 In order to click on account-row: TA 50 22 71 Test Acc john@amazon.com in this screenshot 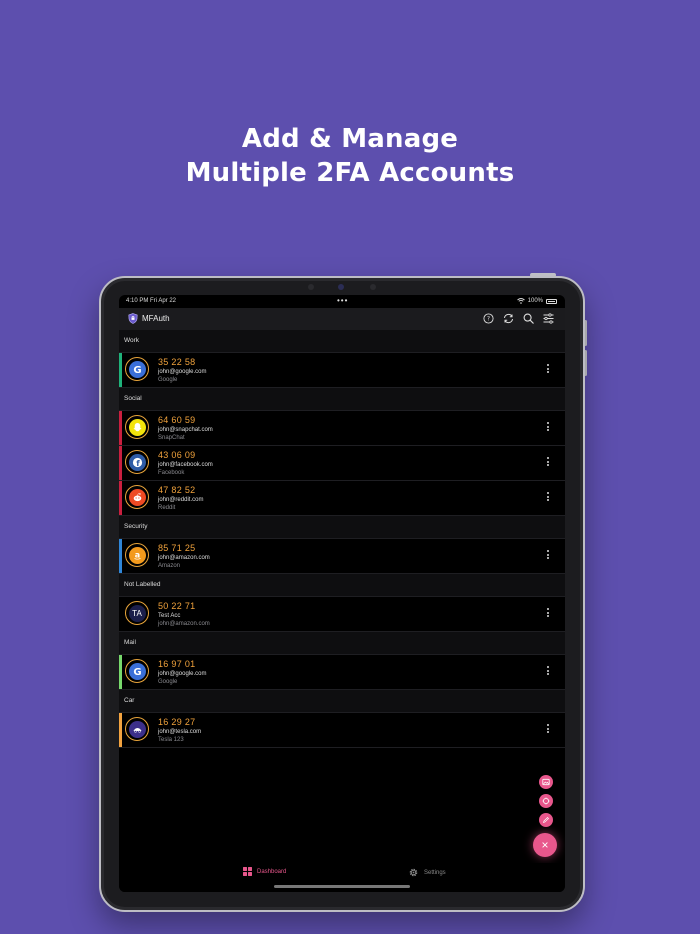, I will do `click(342, 614)`.